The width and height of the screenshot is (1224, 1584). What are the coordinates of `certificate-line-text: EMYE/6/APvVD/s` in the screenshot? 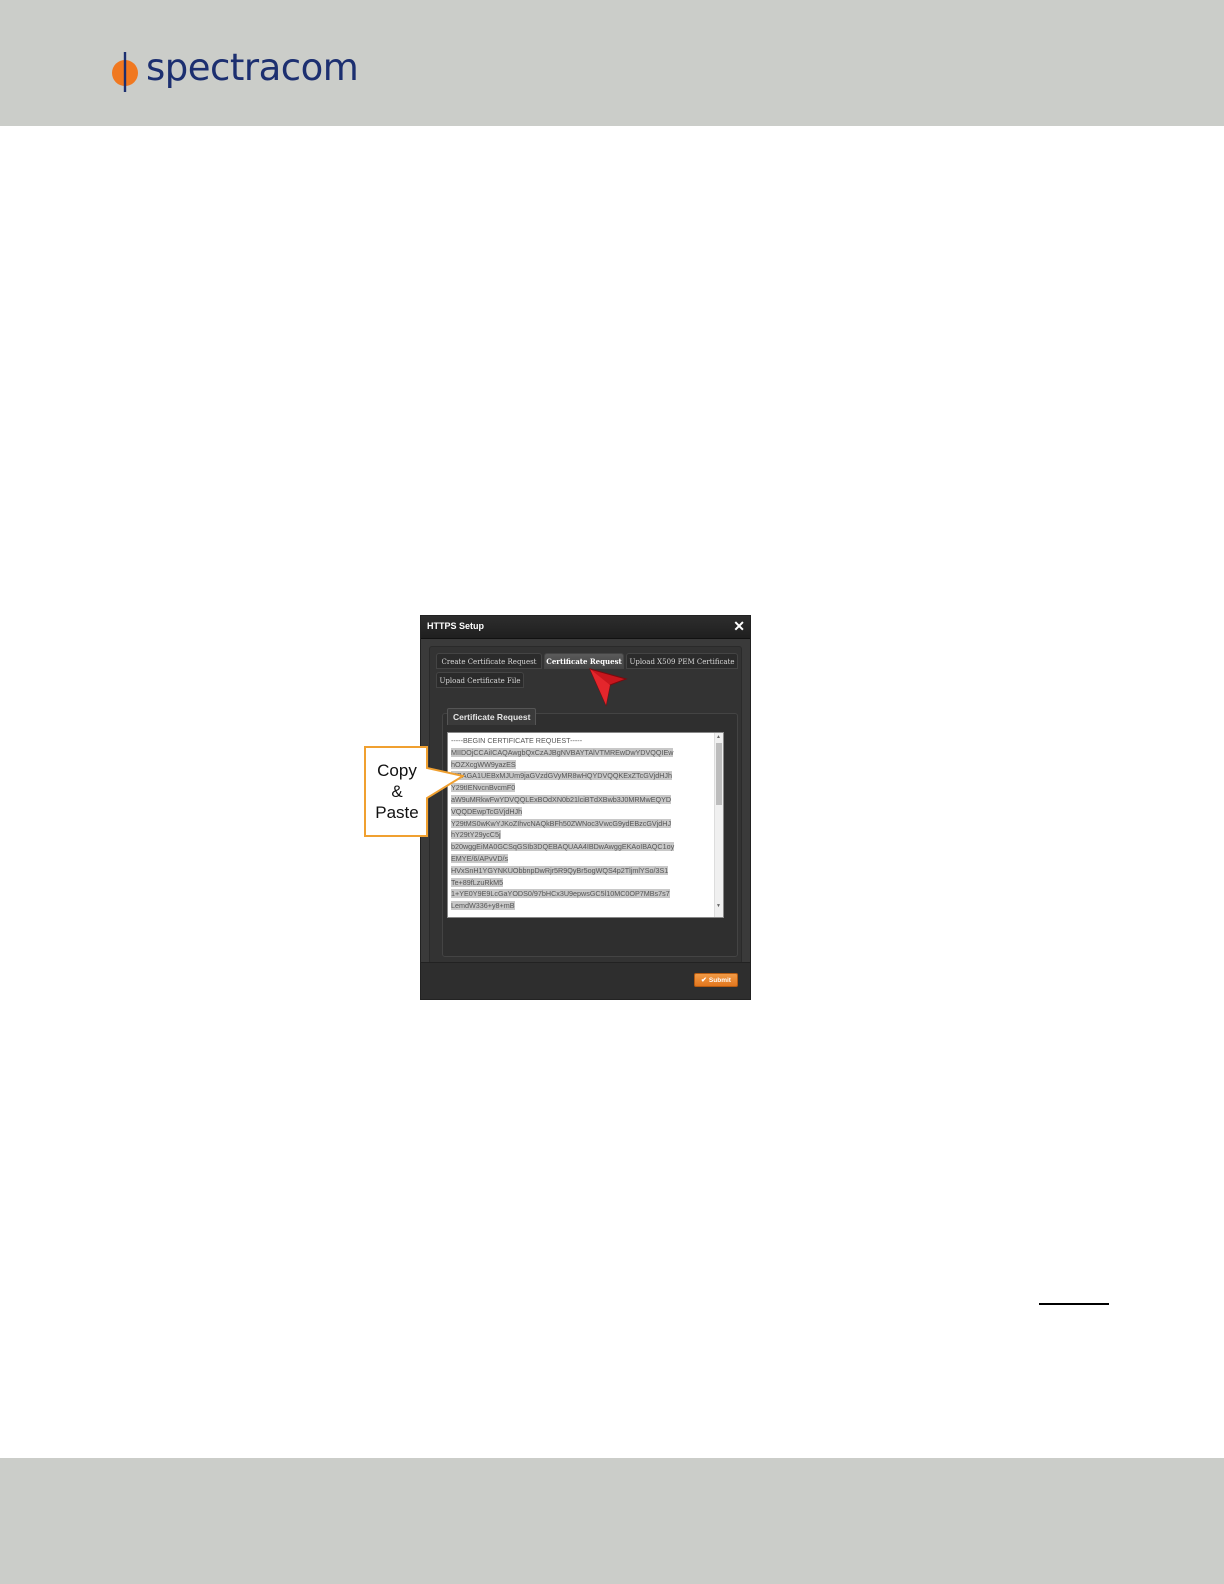 It's located at (480, 858).